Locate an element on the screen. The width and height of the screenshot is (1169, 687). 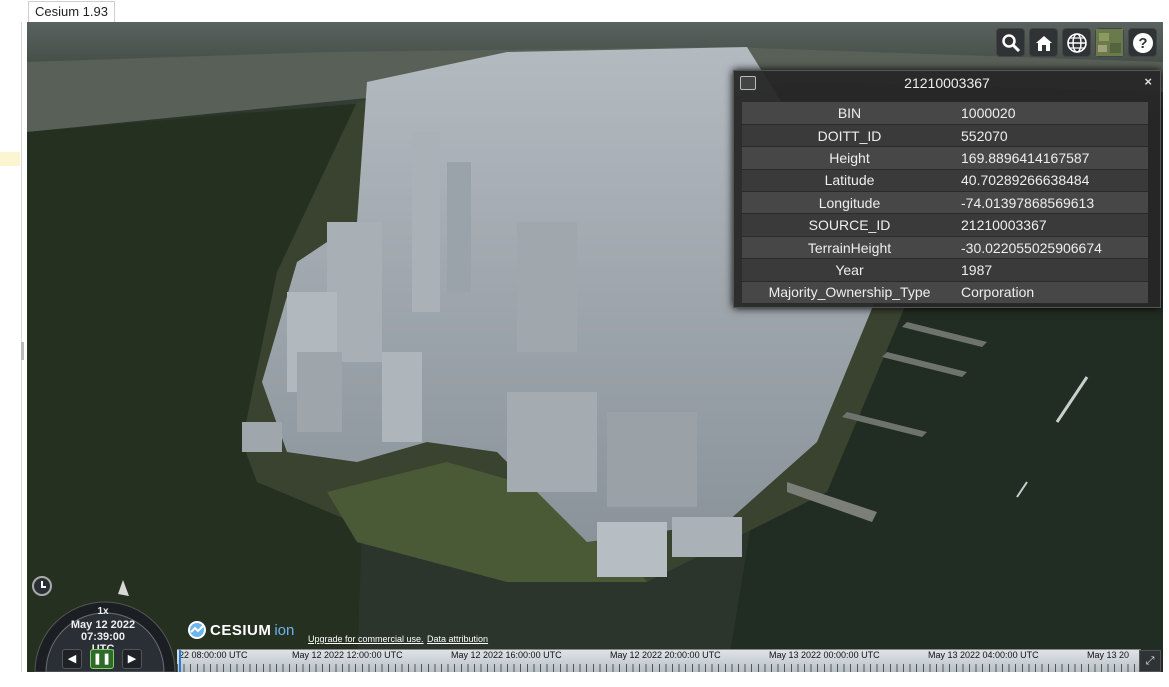
side-panel is located at coordinates (12, 347).